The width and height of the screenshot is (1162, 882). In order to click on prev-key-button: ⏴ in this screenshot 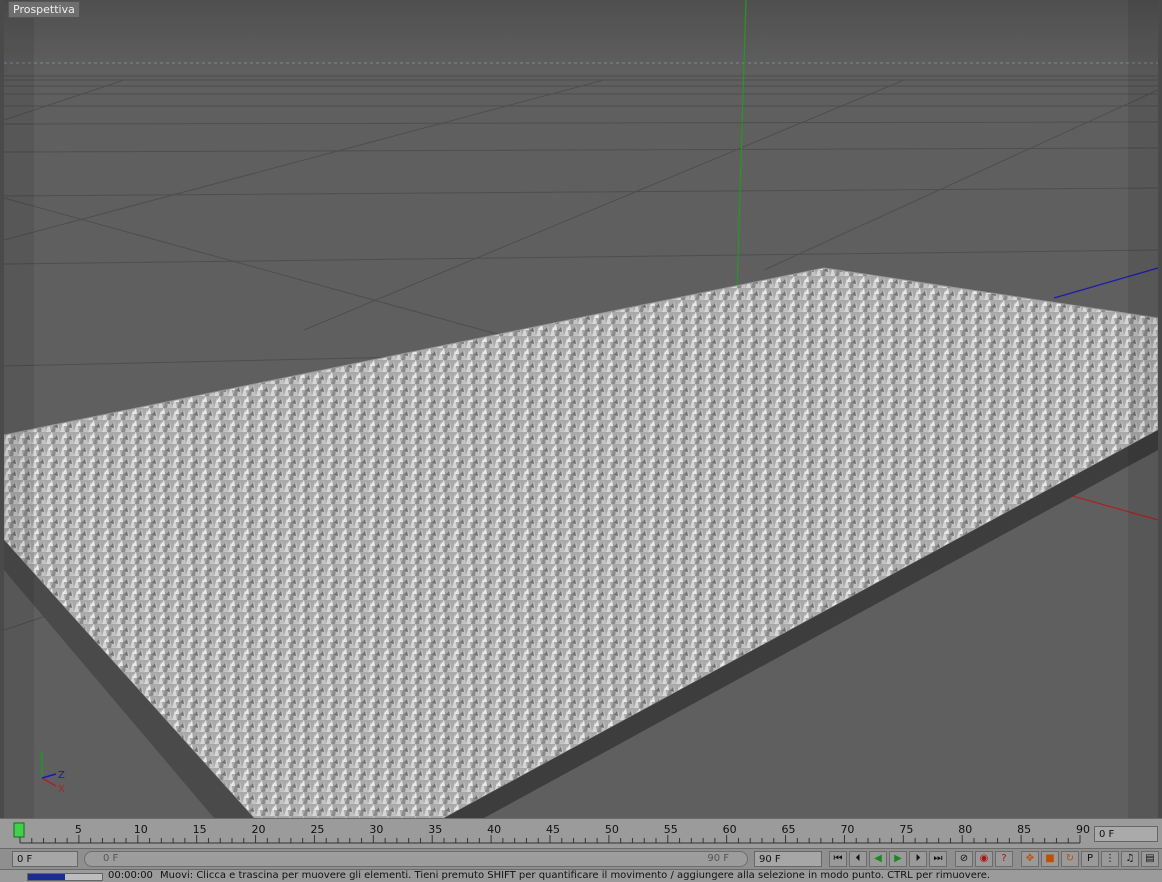, I will do `click(858, 859)`.